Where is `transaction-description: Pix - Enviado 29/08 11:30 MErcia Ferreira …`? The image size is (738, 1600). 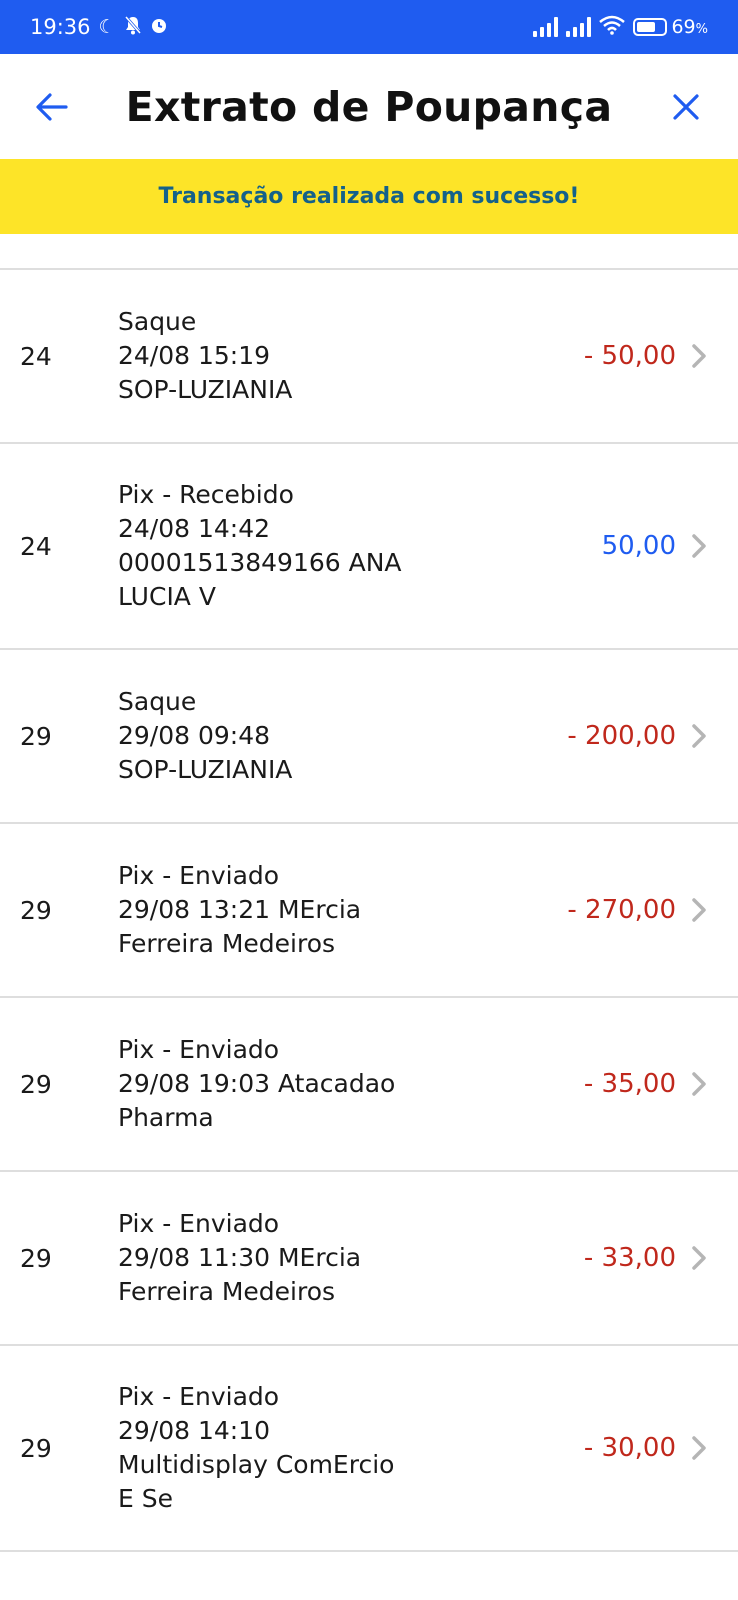 transaction-description: Pix - Enviado 29/08 11:30 MErcia Ferreira … is located at coordinates (283, 1258).